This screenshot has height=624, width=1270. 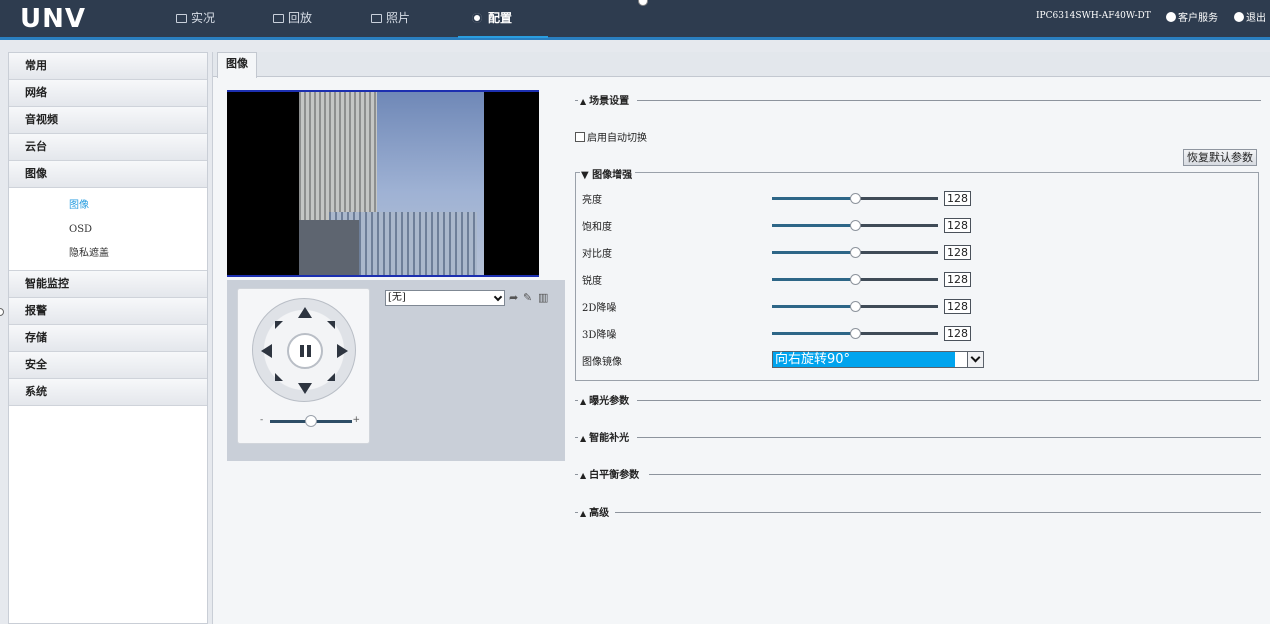 What do you see at coordinates (305, 388) in the screenshot?
I see `ptz-down-icon` at bounding box center [305, 388].